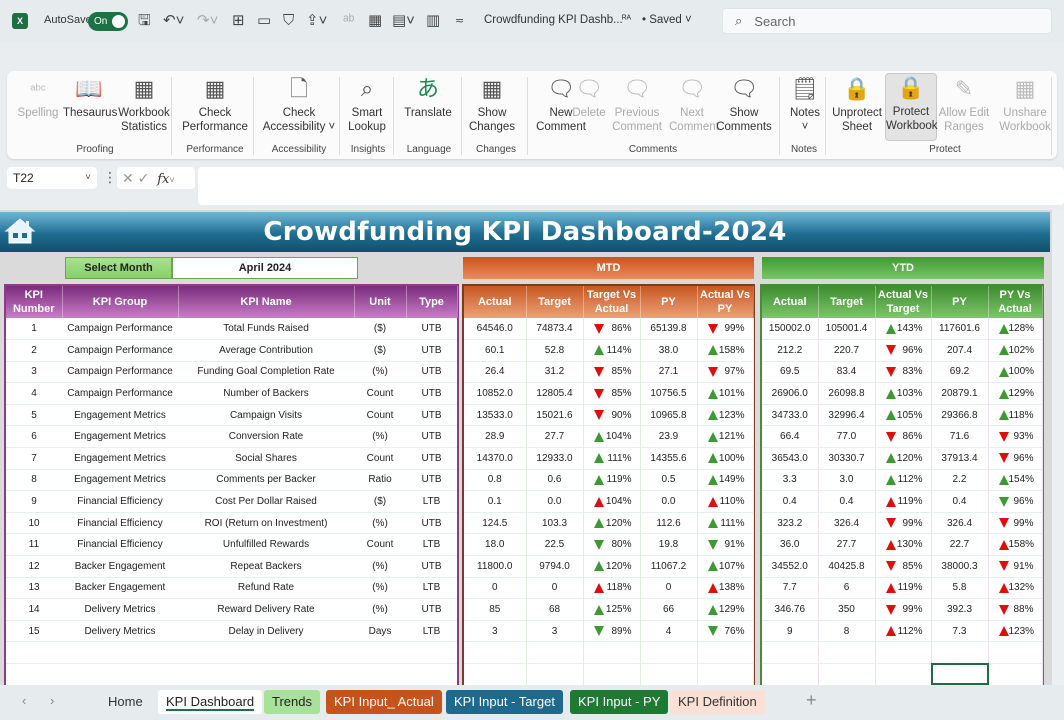 The image size is (1064, 720). I want to click on spelling-qat-icon: ᵃᵇ, so click(348, 21).